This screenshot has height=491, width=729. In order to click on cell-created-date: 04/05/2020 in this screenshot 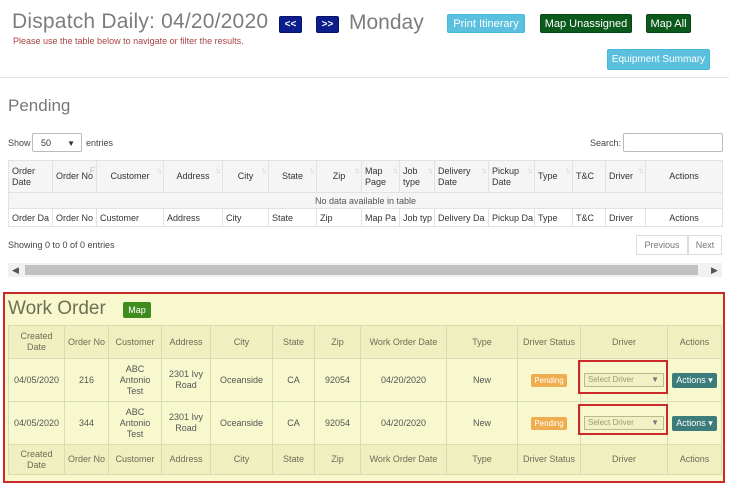, I will do `click(36, 380)`.